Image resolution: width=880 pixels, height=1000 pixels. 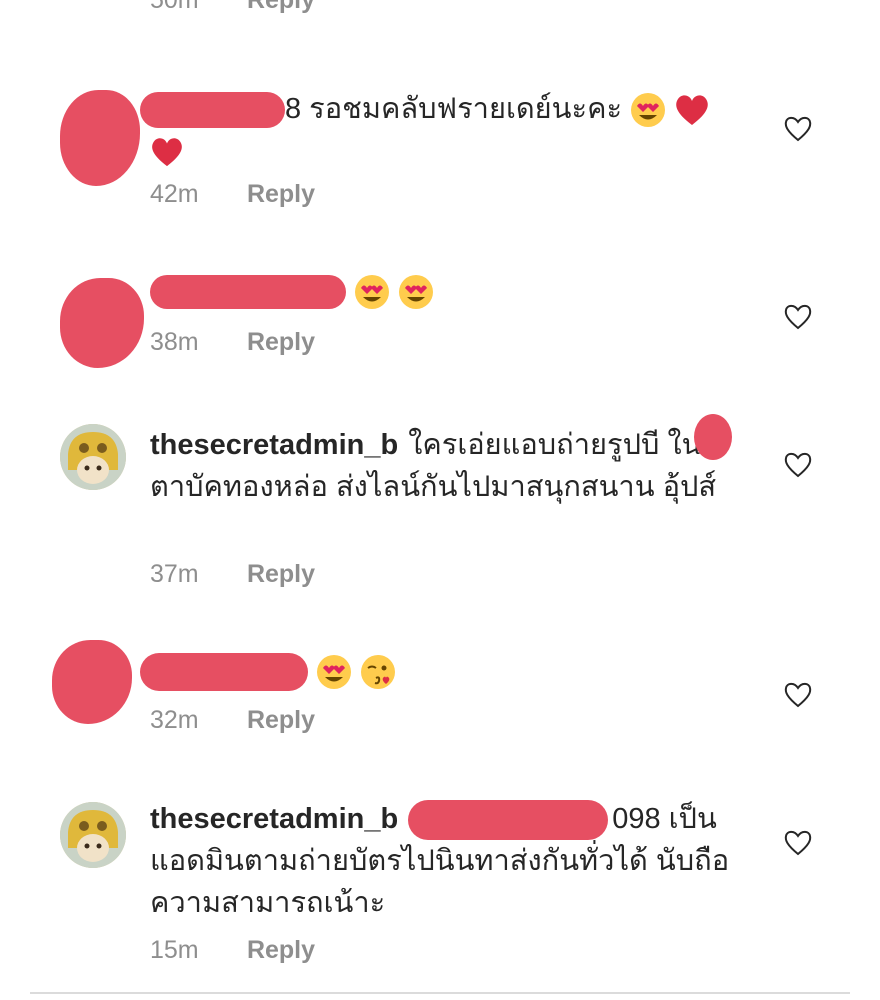 I want to click on redaction-mark, so click(x=713, y=437).